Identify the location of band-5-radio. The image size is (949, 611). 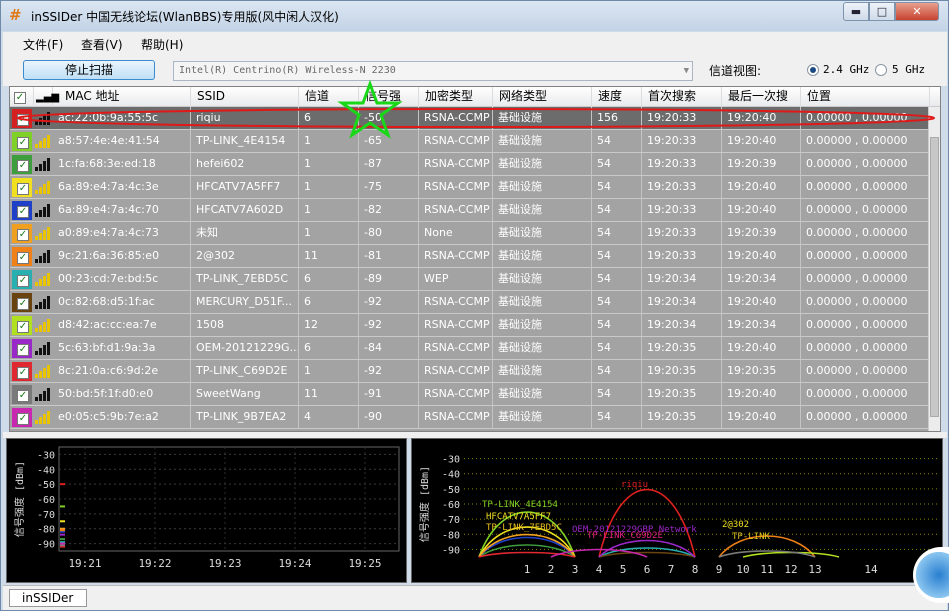
(881, 70).